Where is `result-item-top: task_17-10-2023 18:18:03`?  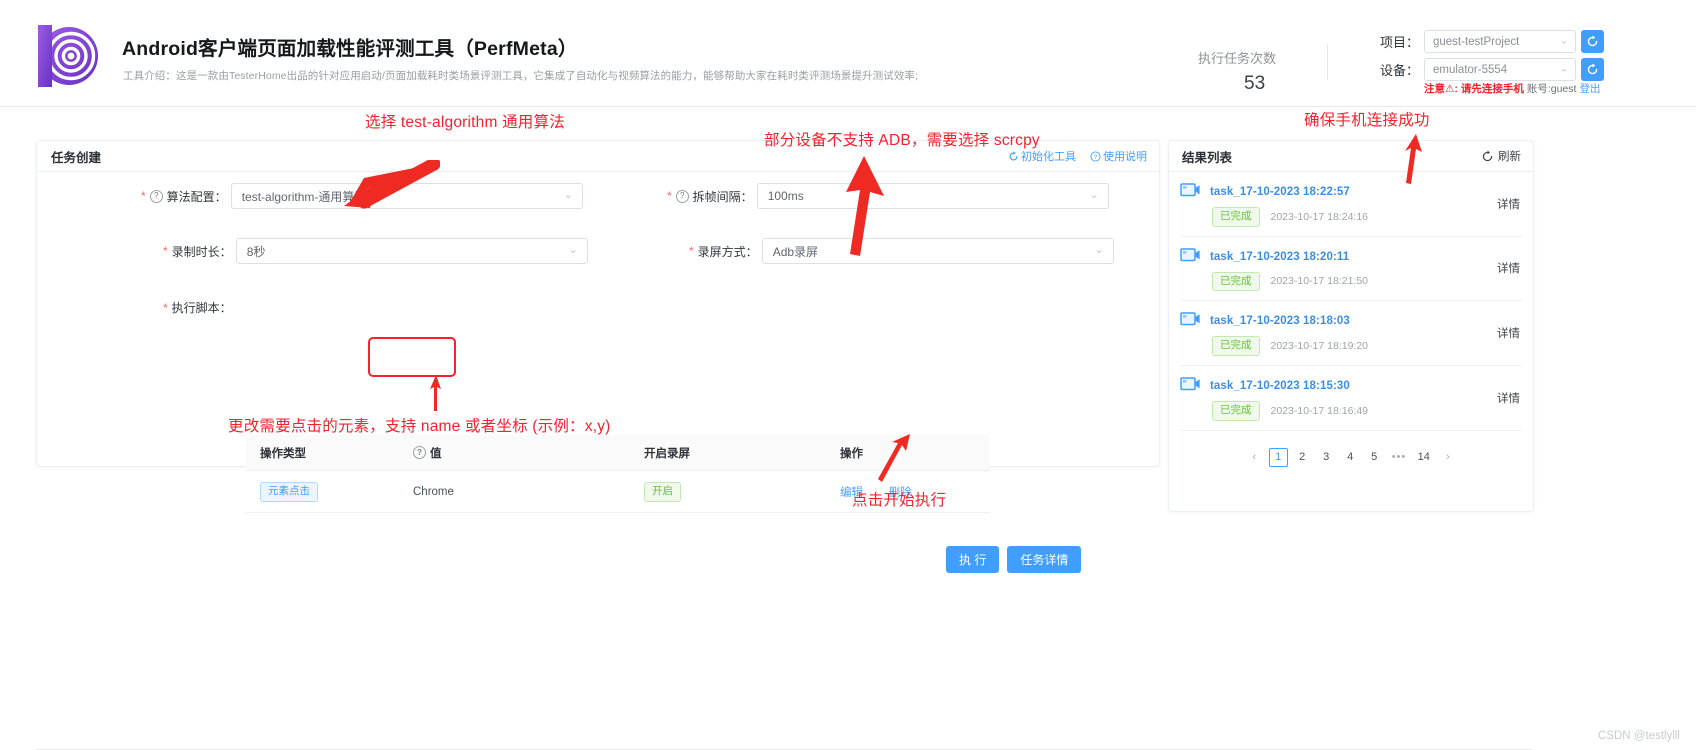
result-item-top: task_17-10-2023 18:18:03 is located at coordinates (1351, 321).